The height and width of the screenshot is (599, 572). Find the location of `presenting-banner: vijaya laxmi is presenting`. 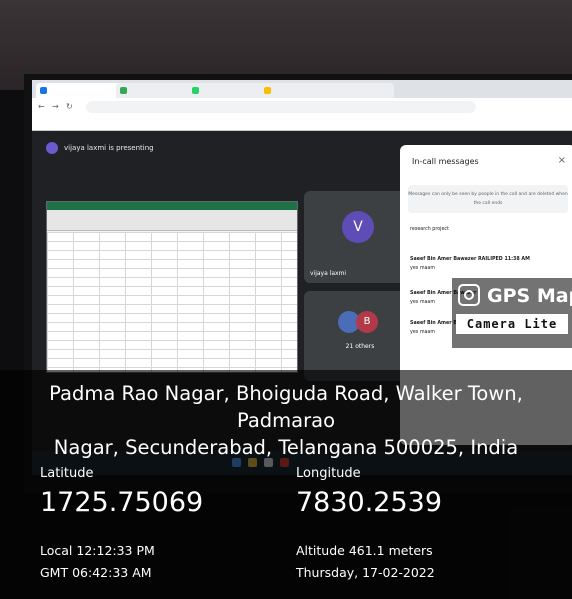

presenting-banner: vijaya laxmi is presenting is located at coordinates (100, 148).